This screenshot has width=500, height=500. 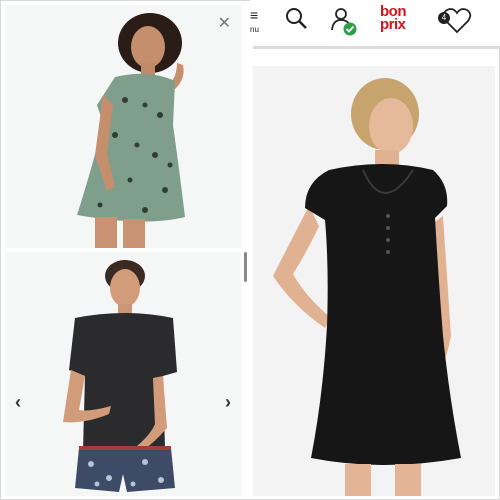 What do you see at coordinates (18, 402) in the screenshot?
I see `chevron-left-icon: ‹` at bounding box center [18, 402].